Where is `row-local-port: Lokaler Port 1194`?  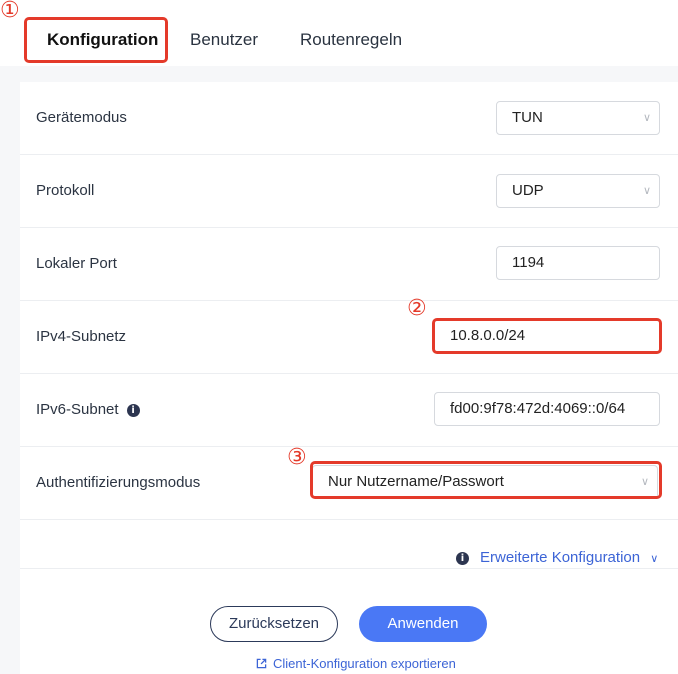
row-local-port: Lokaler Port 1194 is located at coordinates (349, 264).